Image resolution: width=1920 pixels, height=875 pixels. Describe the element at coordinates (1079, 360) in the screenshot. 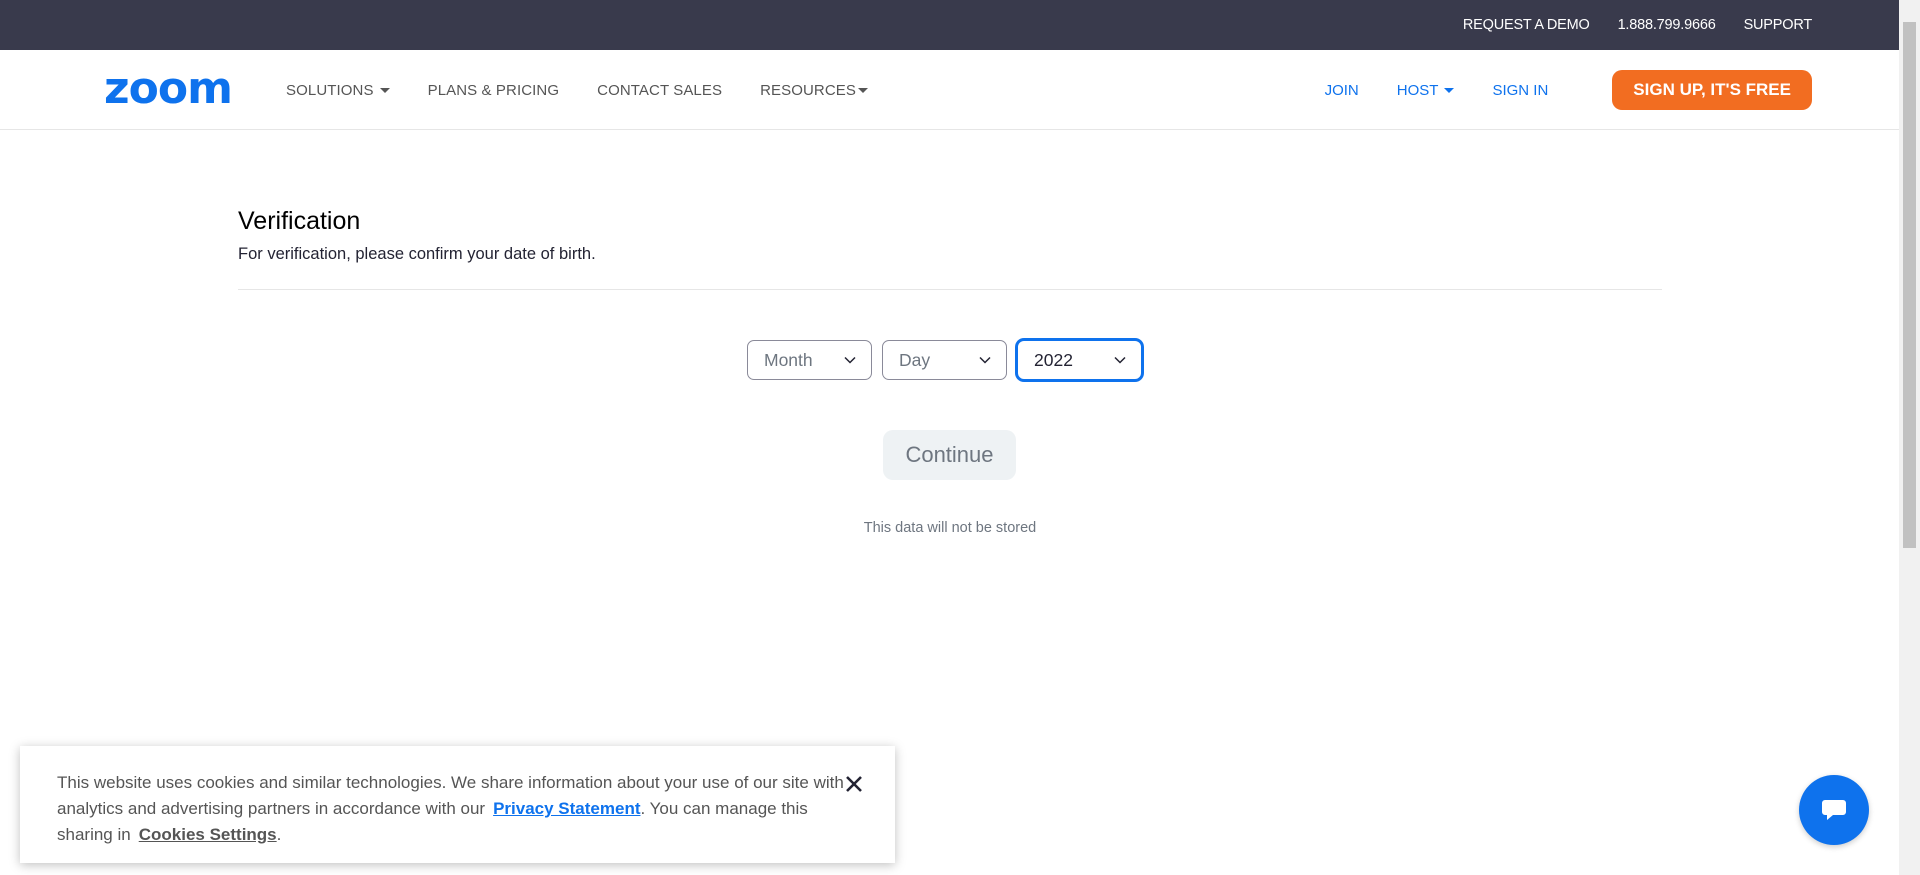

I see `year-select: 2022` at that location.